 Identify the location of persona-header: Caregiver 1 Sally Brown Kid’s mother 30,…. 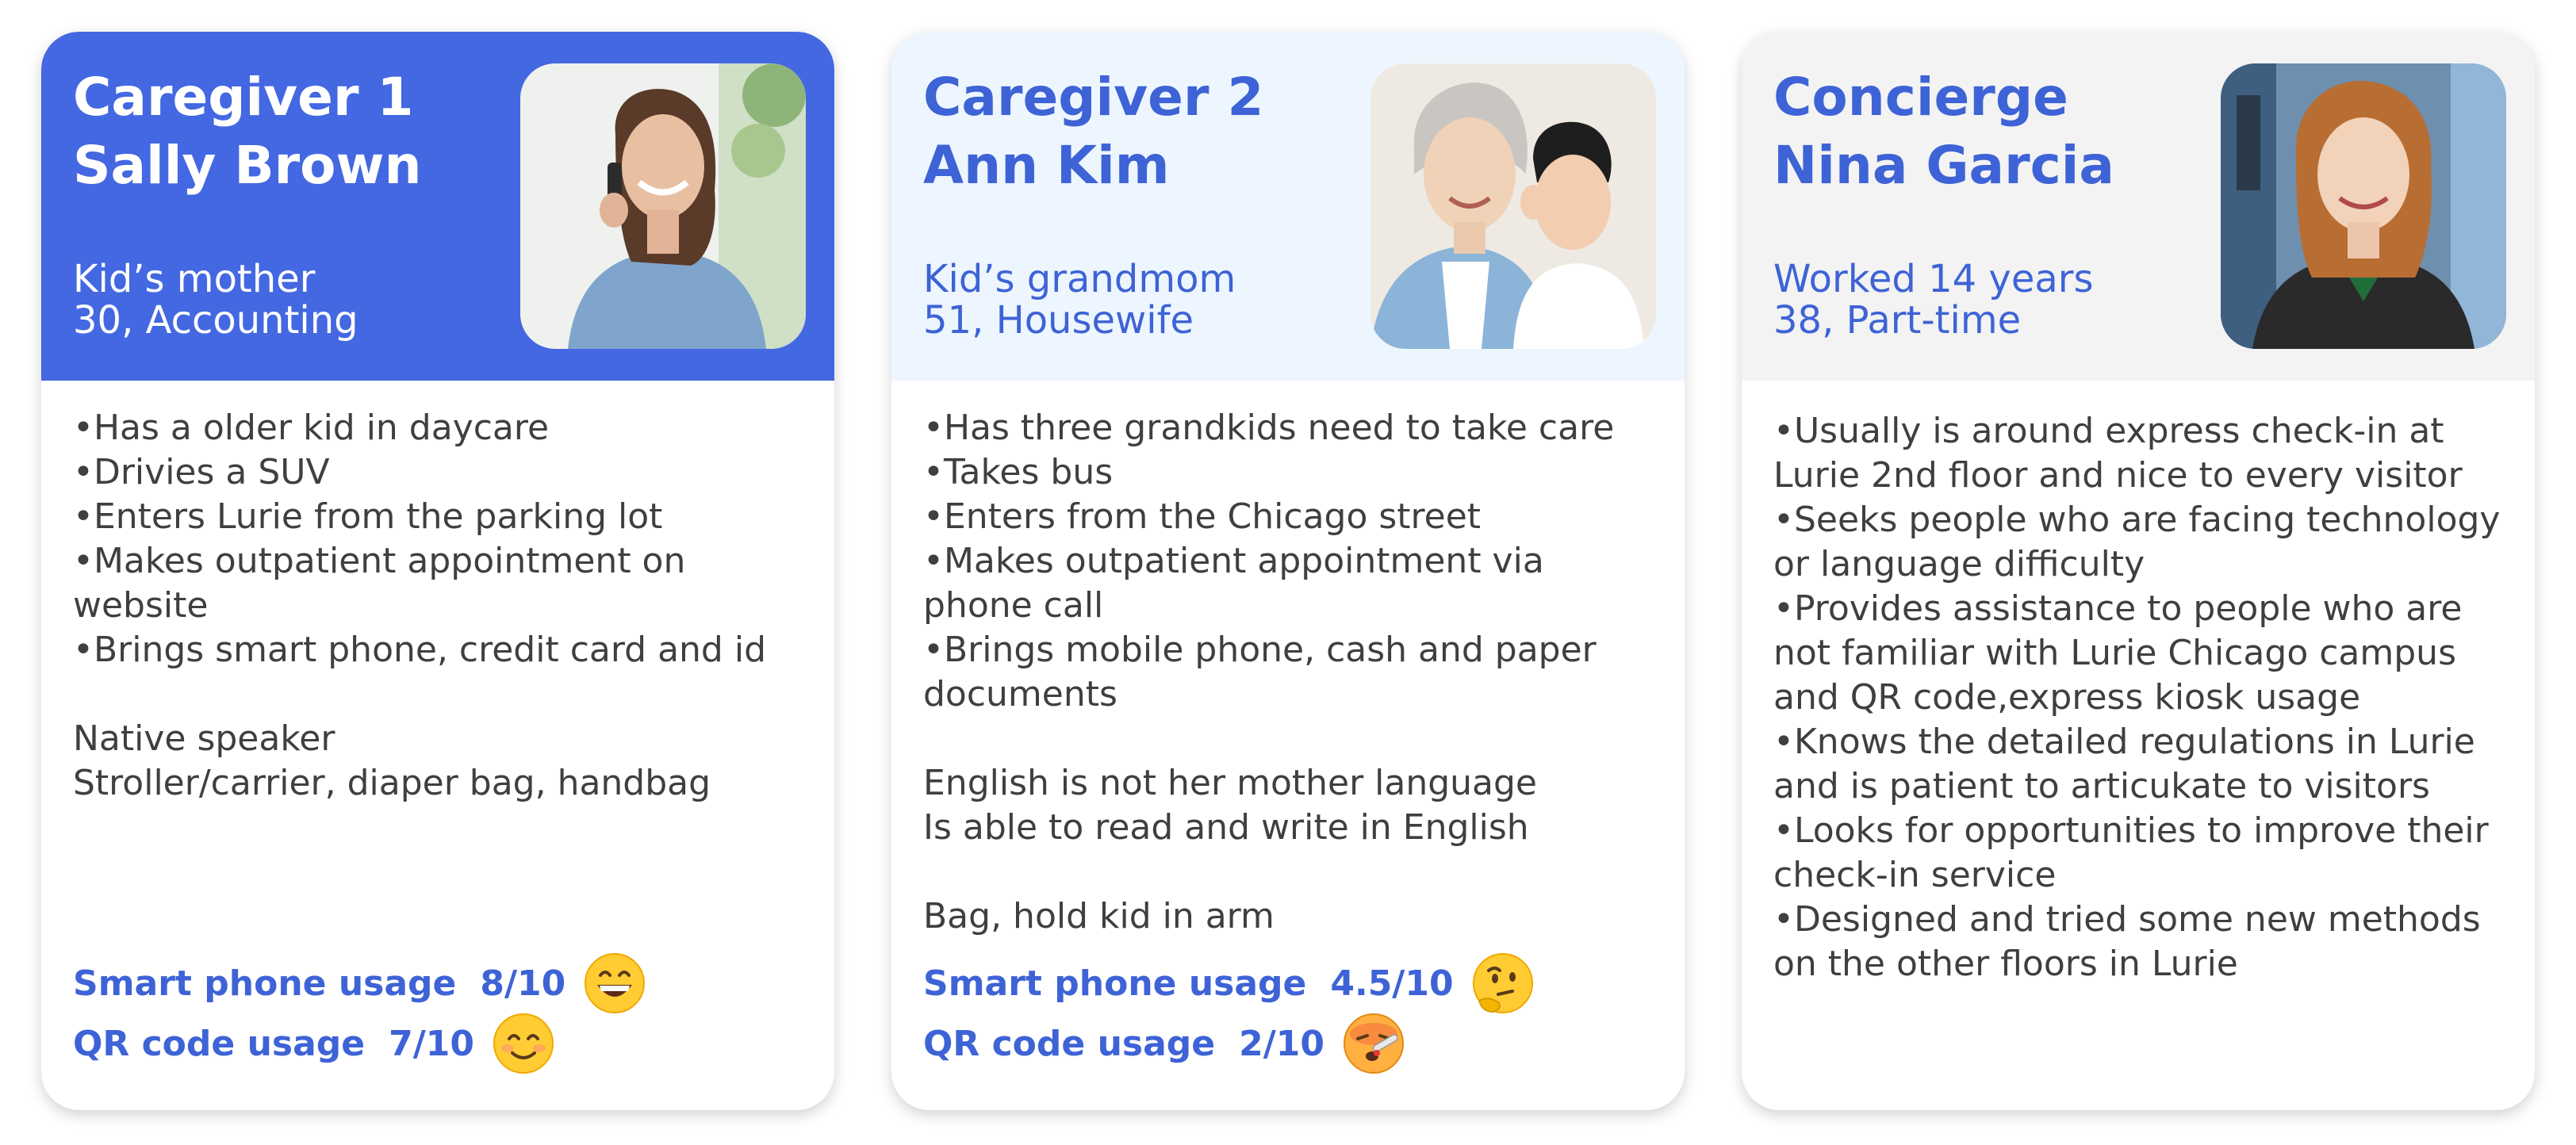
(438, 207).